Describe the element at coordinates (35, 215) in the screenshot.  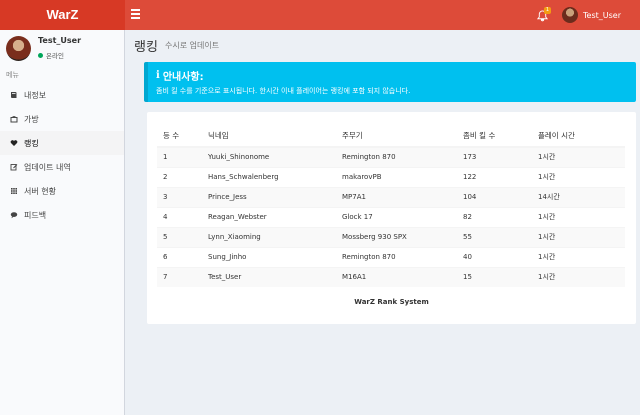
I see `sidebar-item-label: 피드백` at that location.